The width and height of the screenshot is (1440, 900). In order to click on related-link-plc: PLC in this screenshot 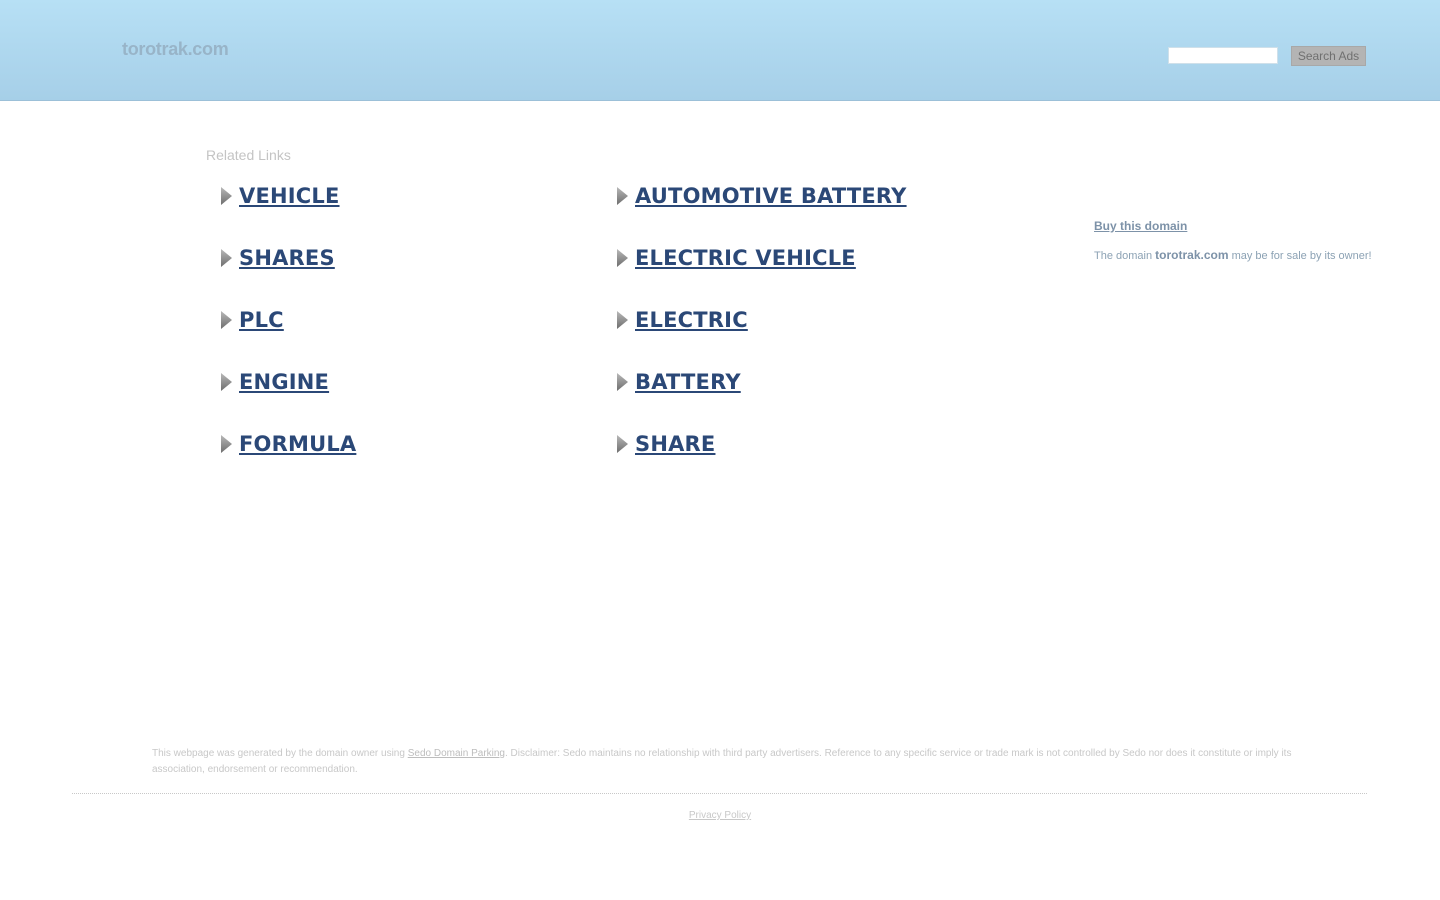, I will do `click(261, 320)`.